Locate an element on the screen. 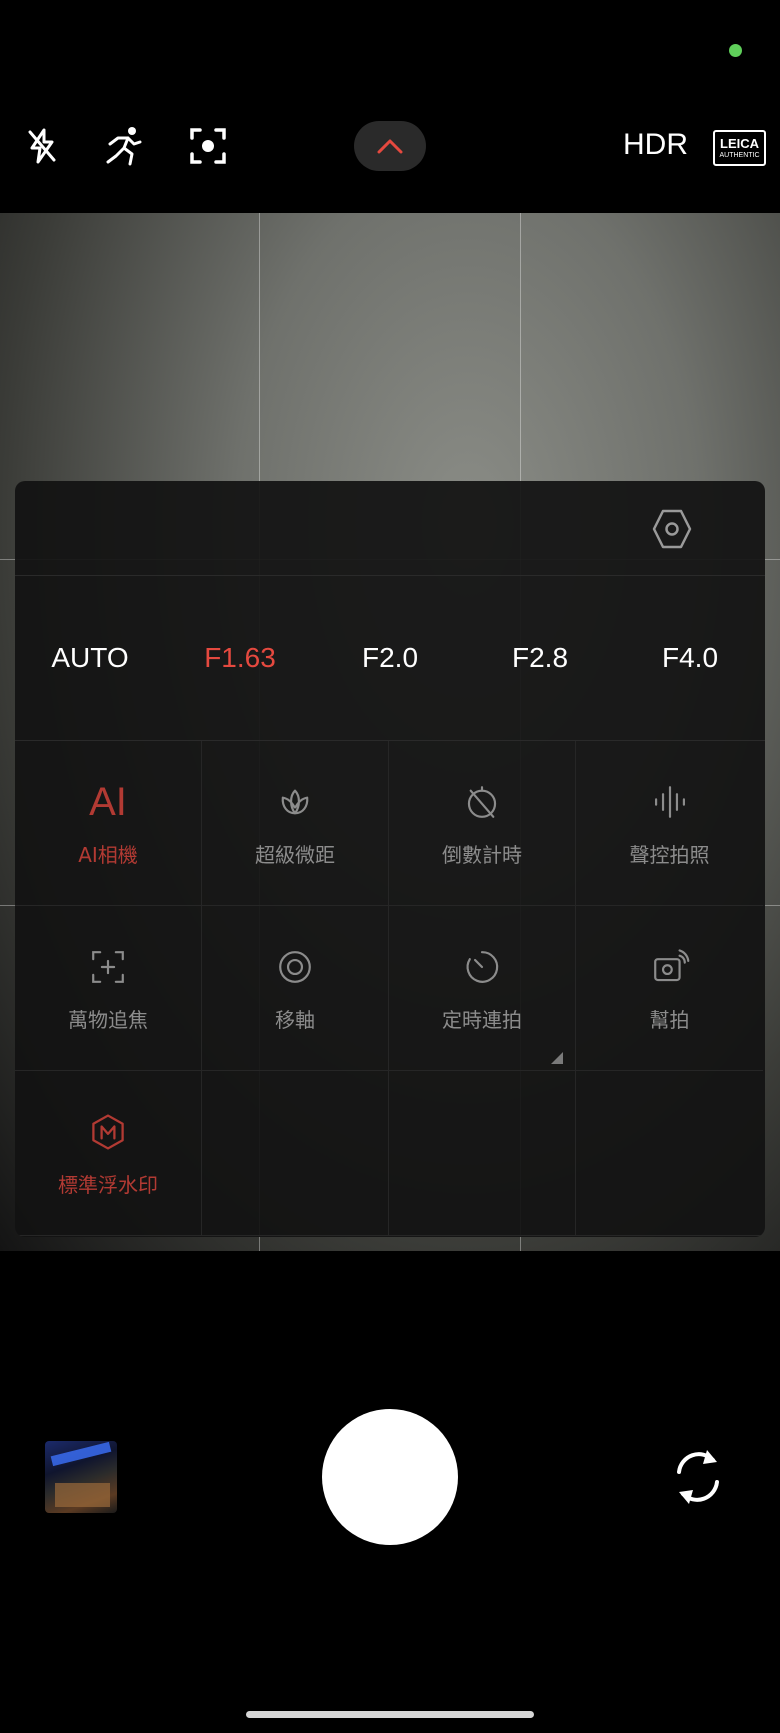 Image resolution: width=780 pixels, height=1733 pixels. tile-interval-shot: 定時連拍 is located at coordinates (482, 988).